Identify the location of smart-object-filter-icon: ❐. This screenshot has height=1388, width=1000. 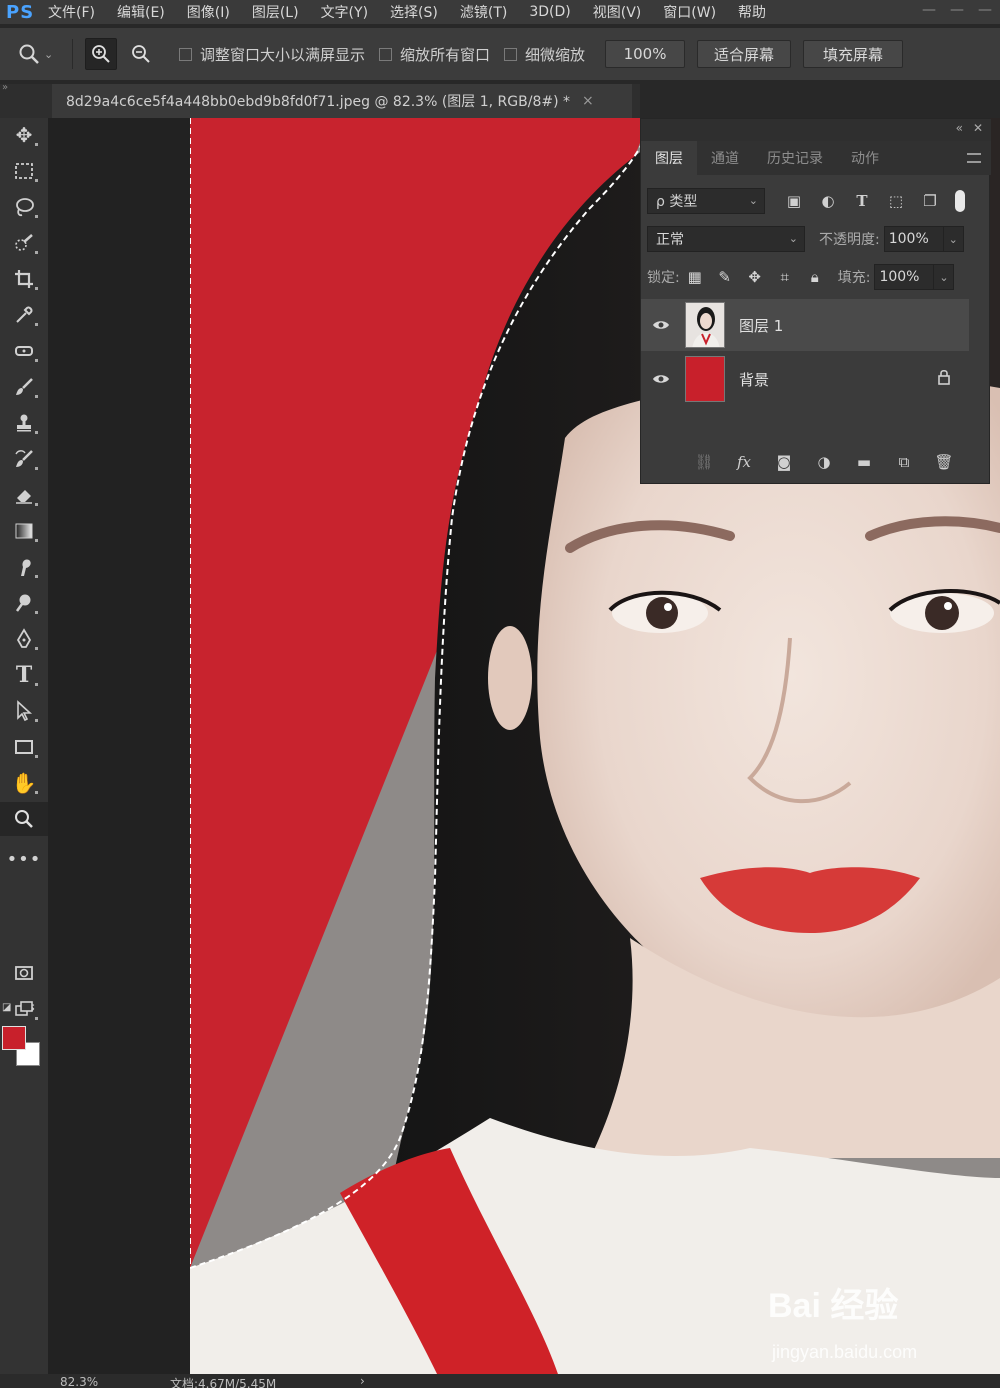
(930, 201).